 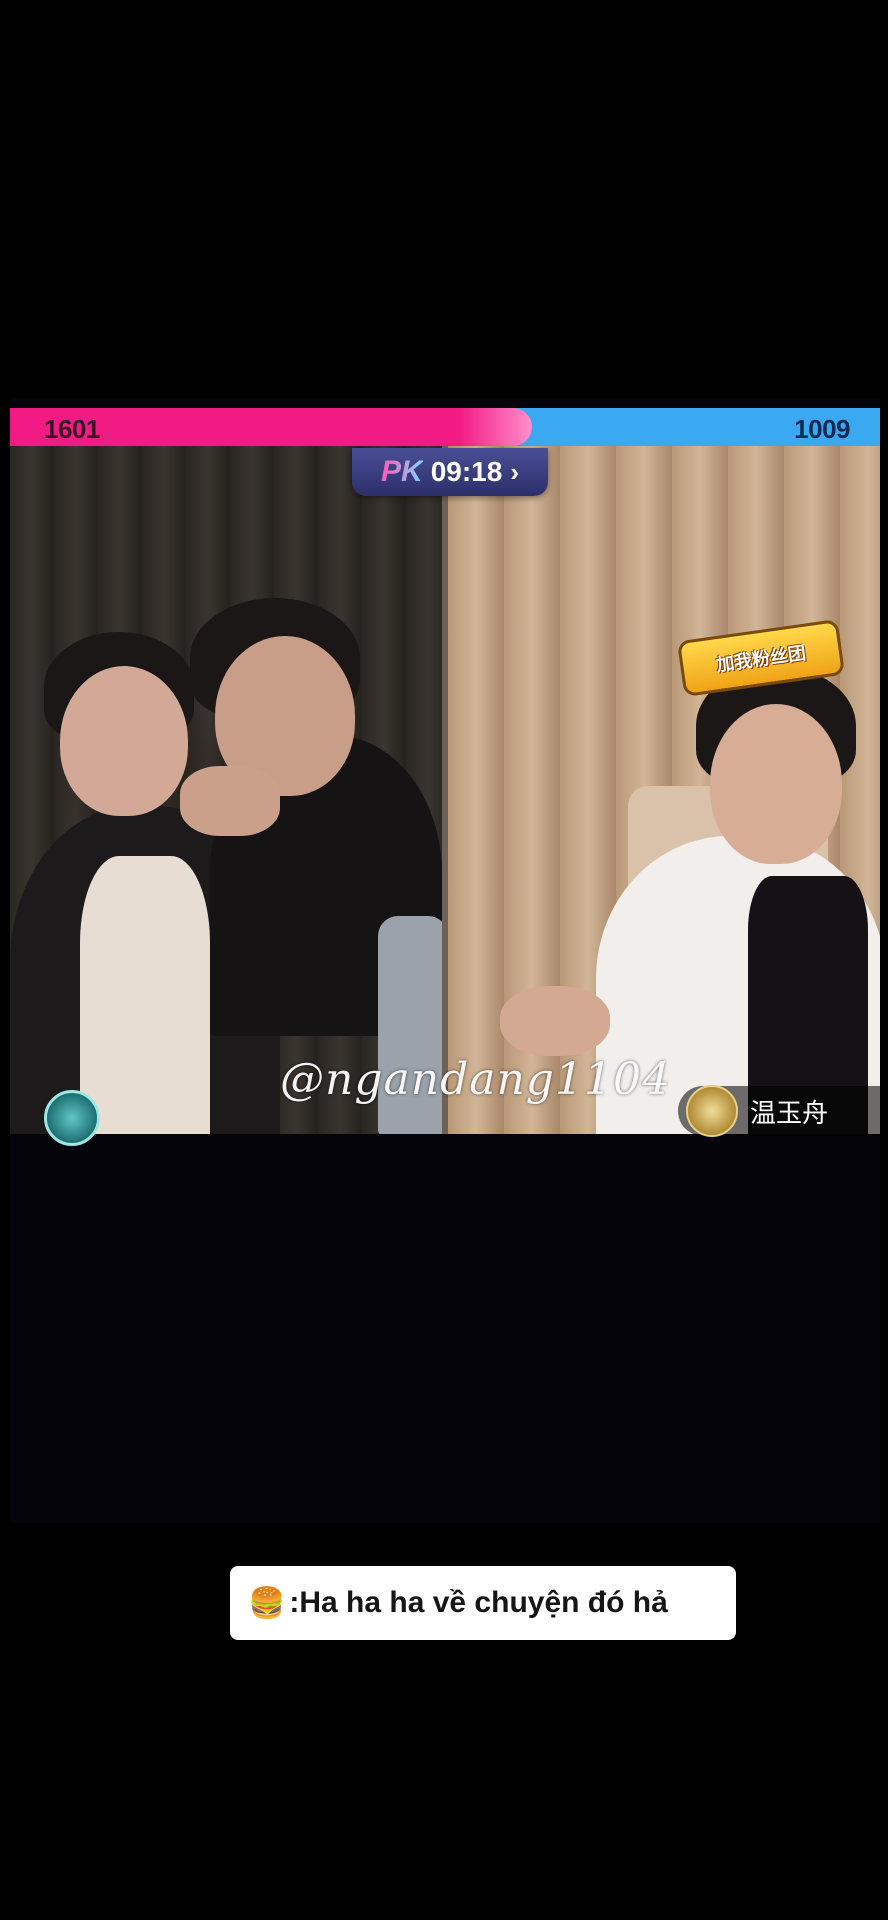 What do you see at coordinates (466, 471) in the screenshot?
I see `pk-timer: 09:18` at bounding box center [466, 471].